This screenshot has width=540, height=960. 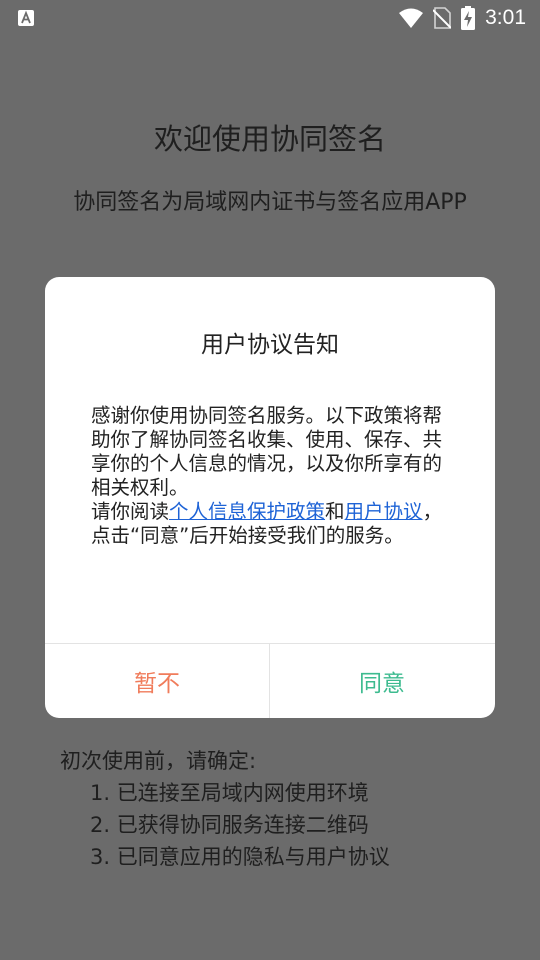 What do you see at coordinates (26, 18) in the screenshot?
I see `app-notification-icon` at bounding box center [26, 18].